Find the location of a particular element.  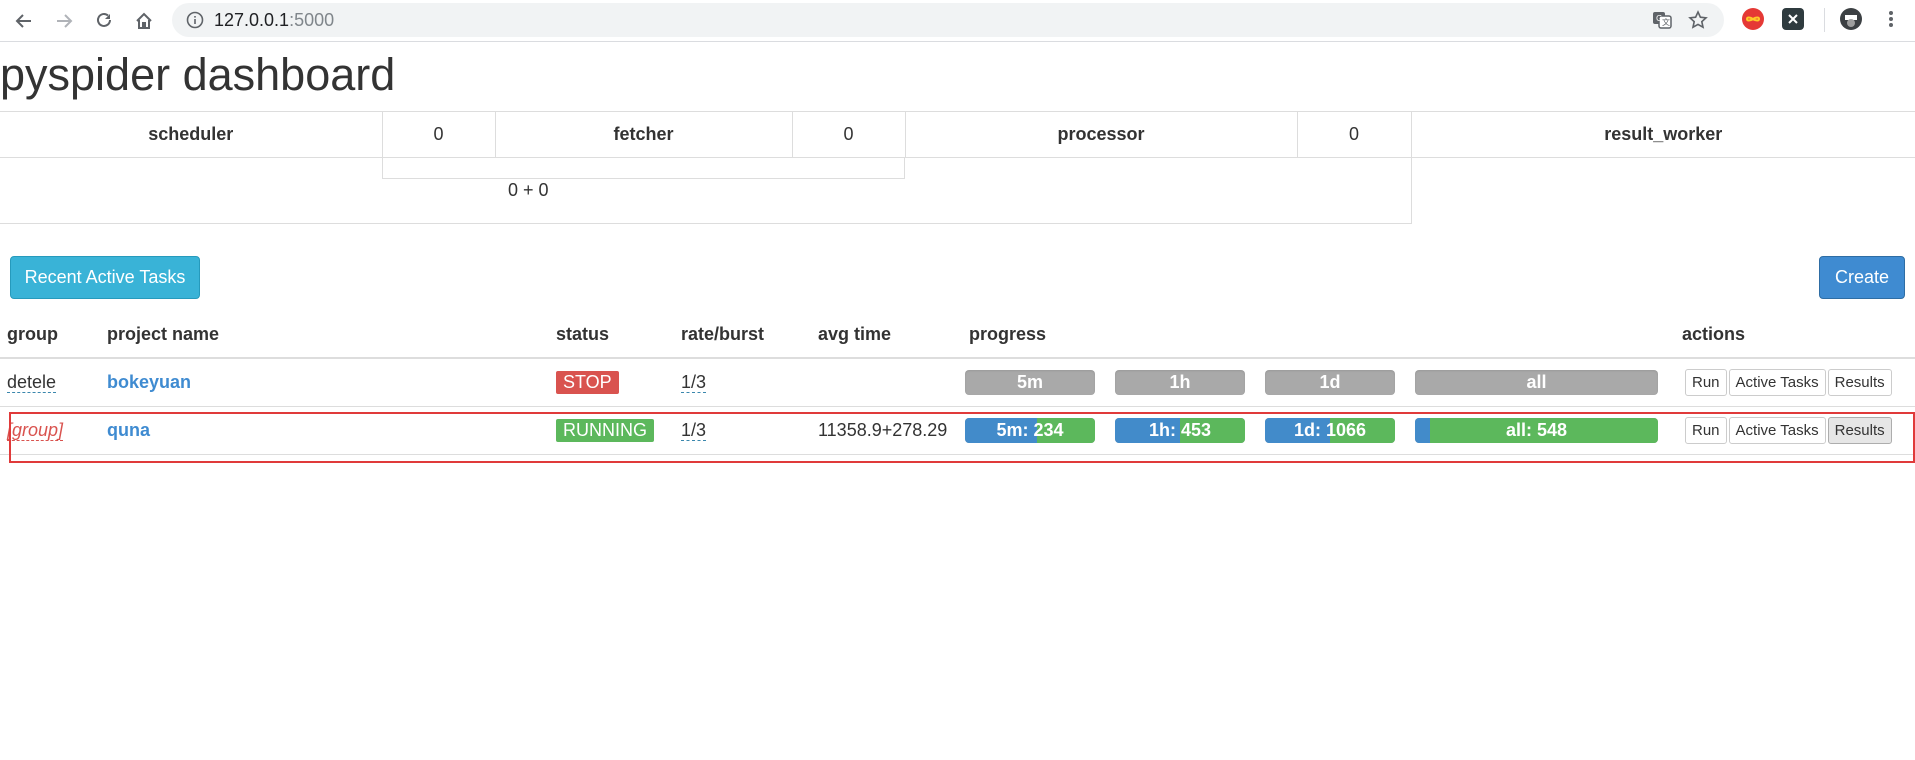

progress-5m: 5m: 234 is located at coordinates (1030, 430).